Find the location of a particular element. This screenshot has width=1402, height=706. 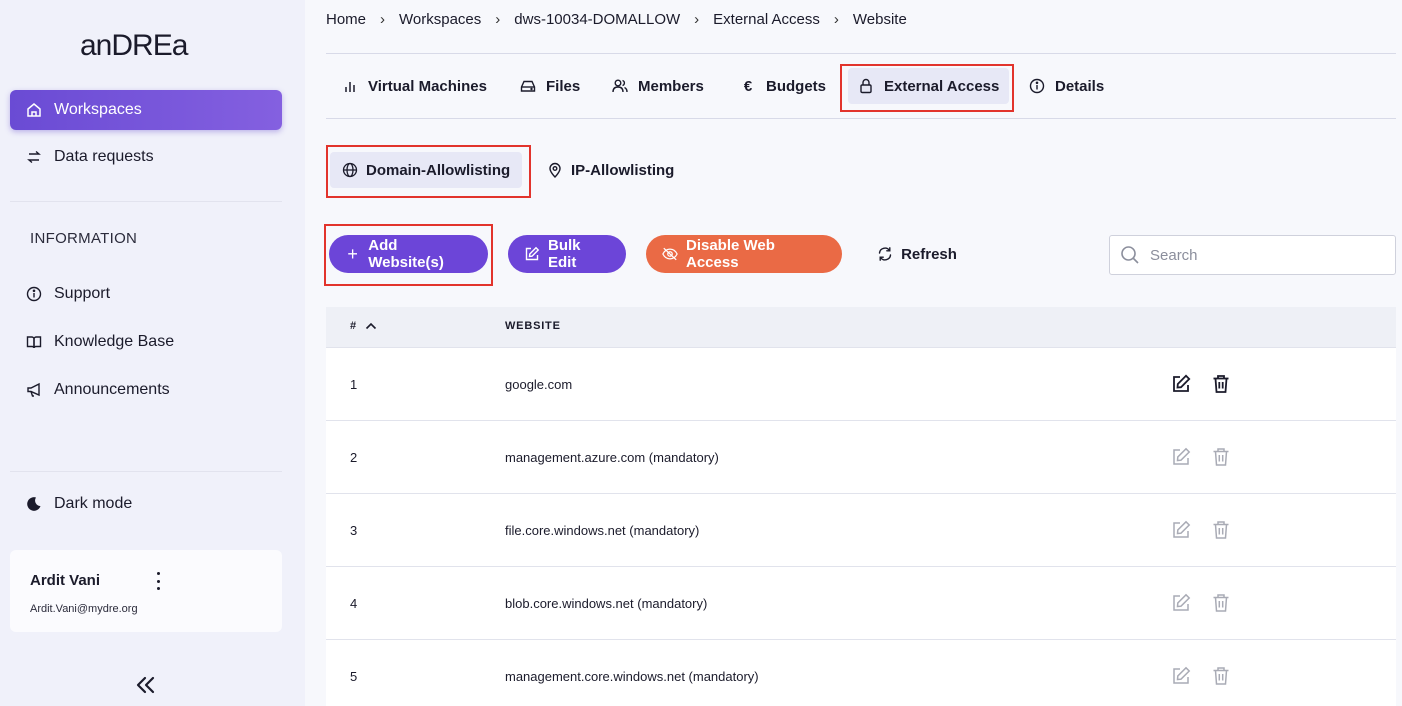

breadcrumb-external-access: External Access is located at coordinates (766, 19).